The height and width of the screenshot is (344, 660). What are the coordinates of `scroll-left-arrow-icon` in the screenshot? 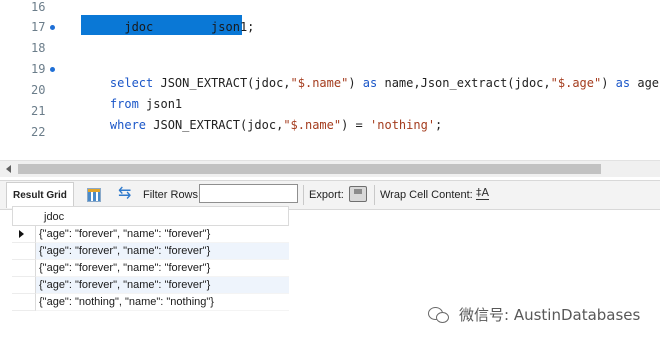 It's located at (8, 169).